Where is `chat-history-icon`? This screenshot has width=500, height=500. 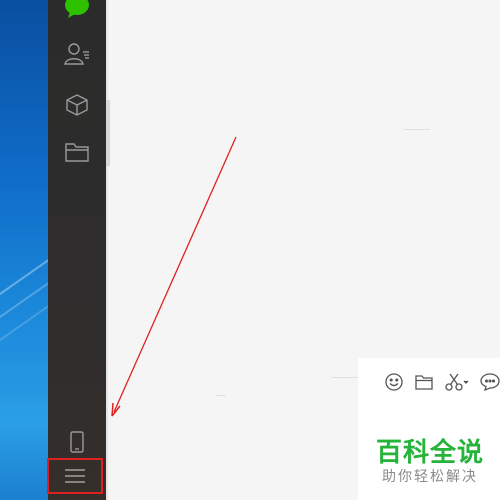 chat-history-icon is located at coordinates (490, 382).